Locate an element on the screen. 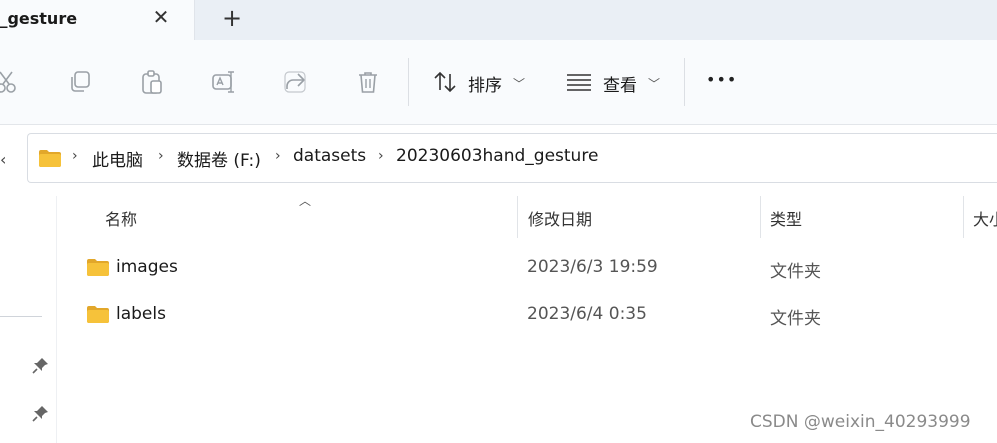 This screenshot has height=443, width=997. file-date: 2023/6/4 0:35 is located at coordinates (587, 314).